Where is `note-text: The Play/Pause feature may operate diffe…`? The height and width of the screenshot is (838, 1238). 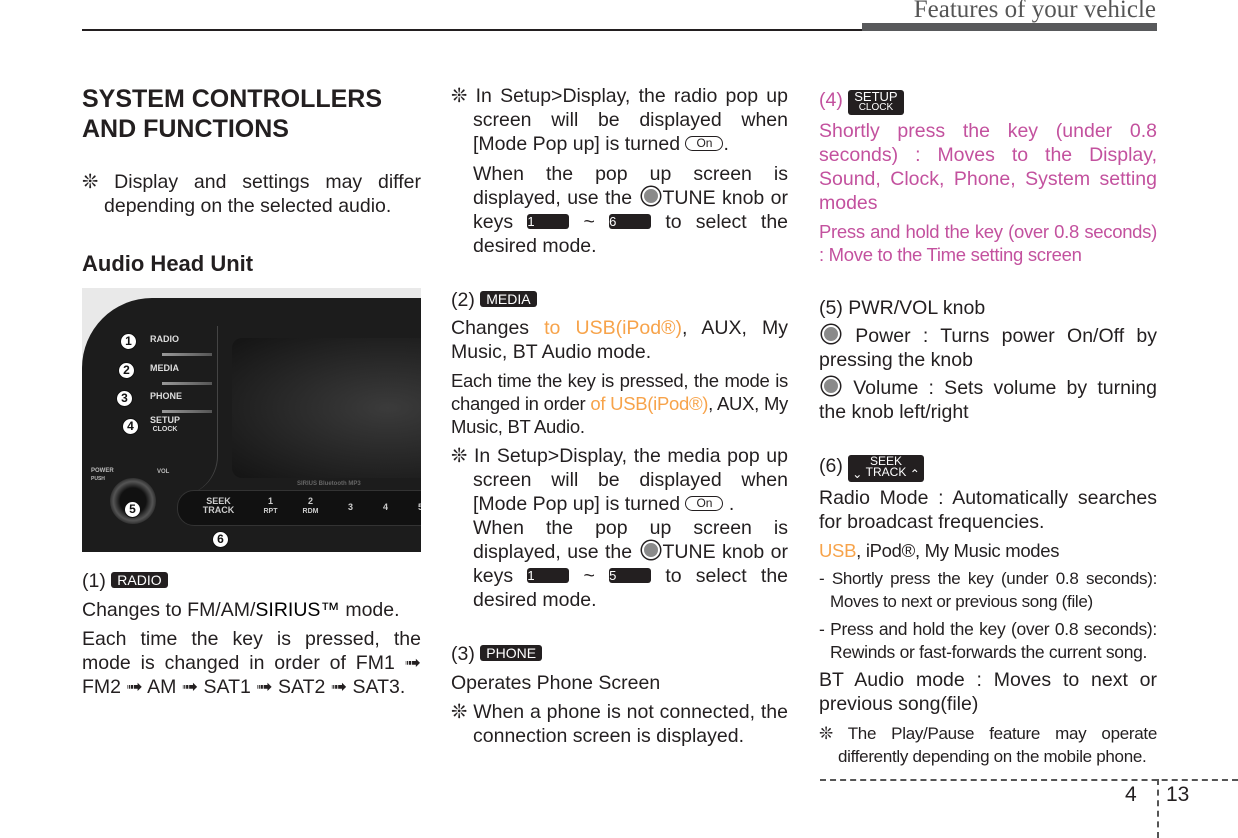 note-text: The Play/Pause feature may operate diffe… is located at coordinates (997, 745).